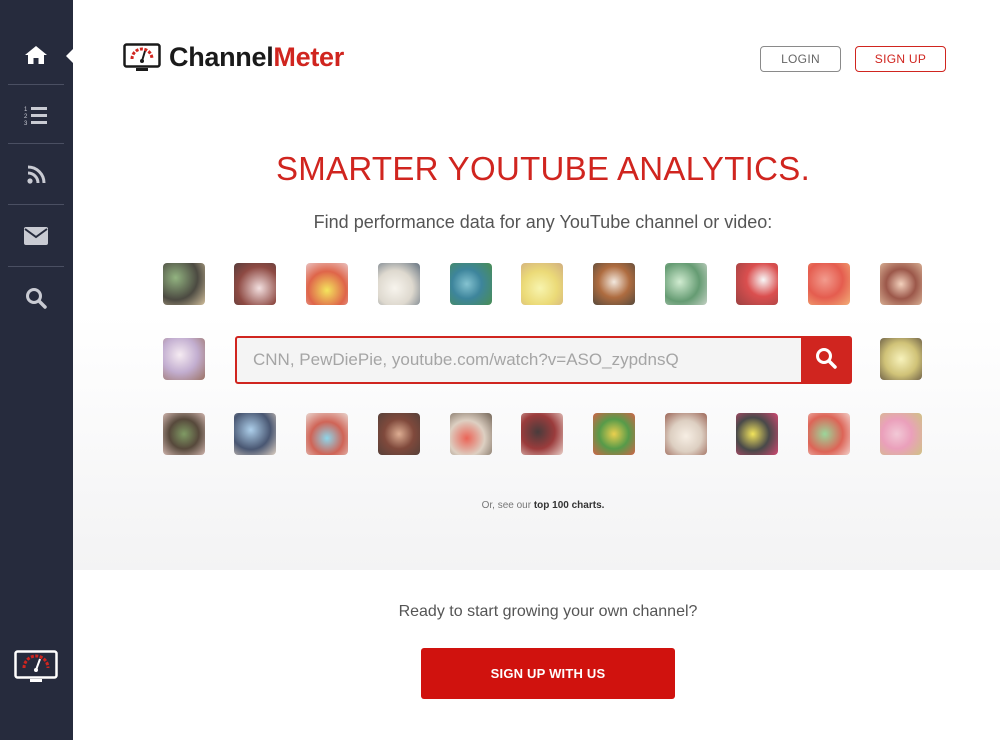  Describe the element at coordinates (900, 59) in the screenshot. I see `signup-button: SIGN UP` at that location.